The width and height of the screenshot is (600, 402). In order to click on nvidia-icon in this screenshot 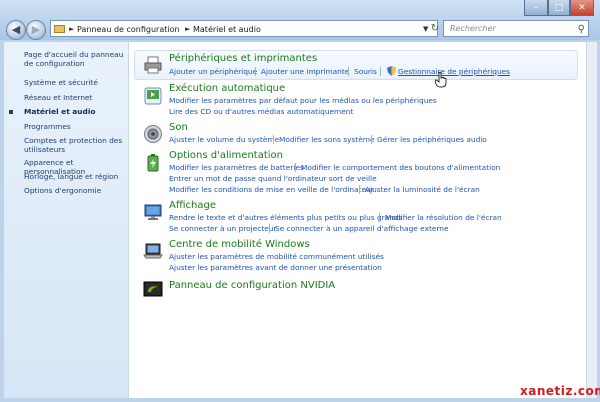, I will do `click(153, 289)`.